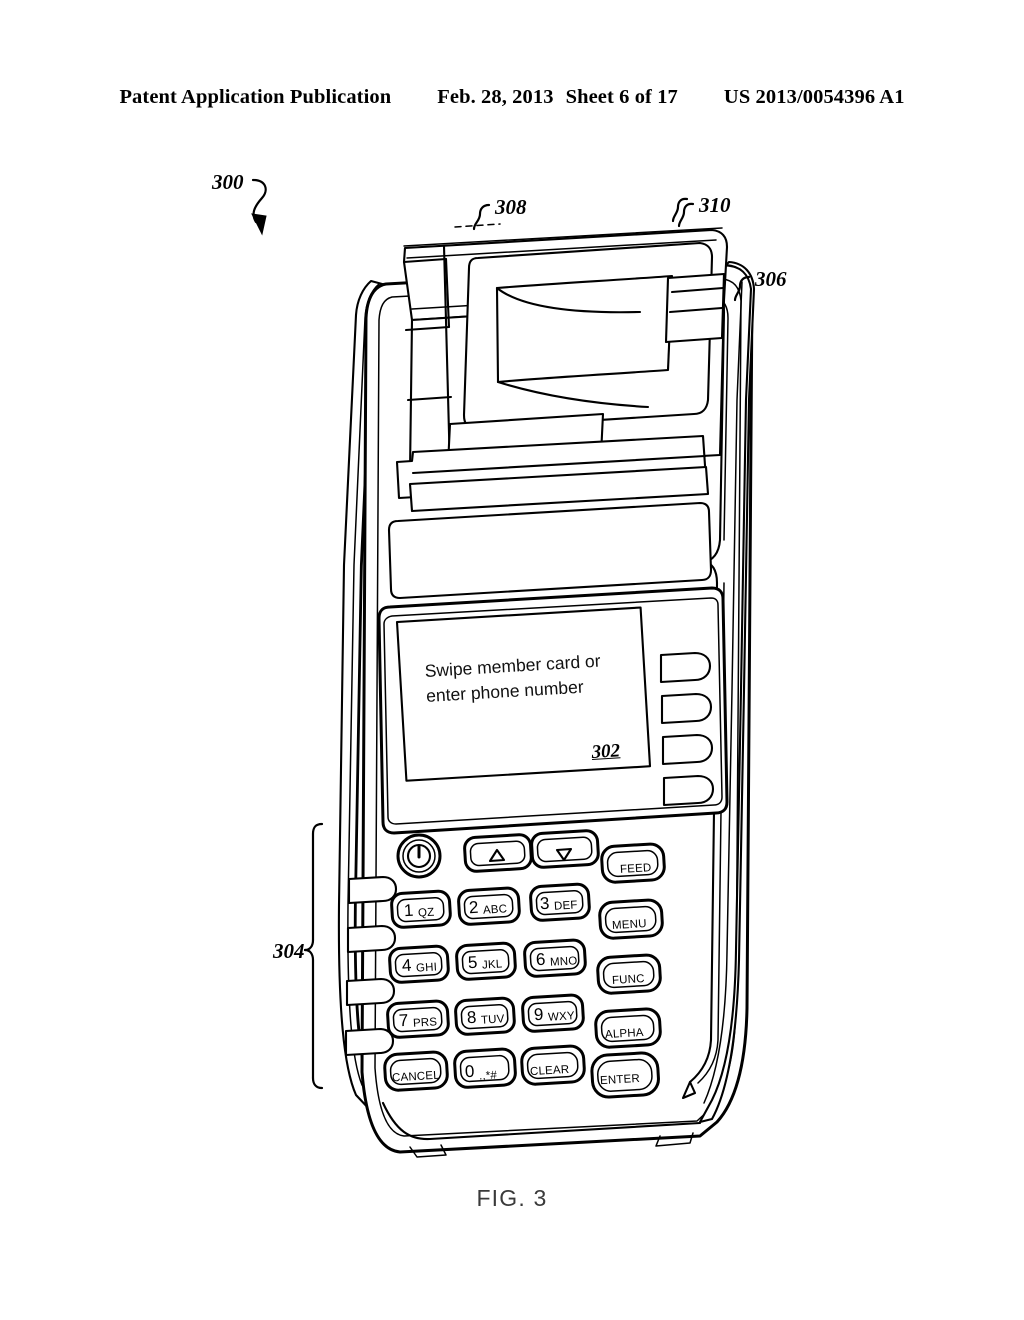 This screenshot has width=1024, height=1320. What do you see at coordinates (403, 1020) in the screenshot?
I see `key-7-digit: 7` at bounding box center [403, 1020].